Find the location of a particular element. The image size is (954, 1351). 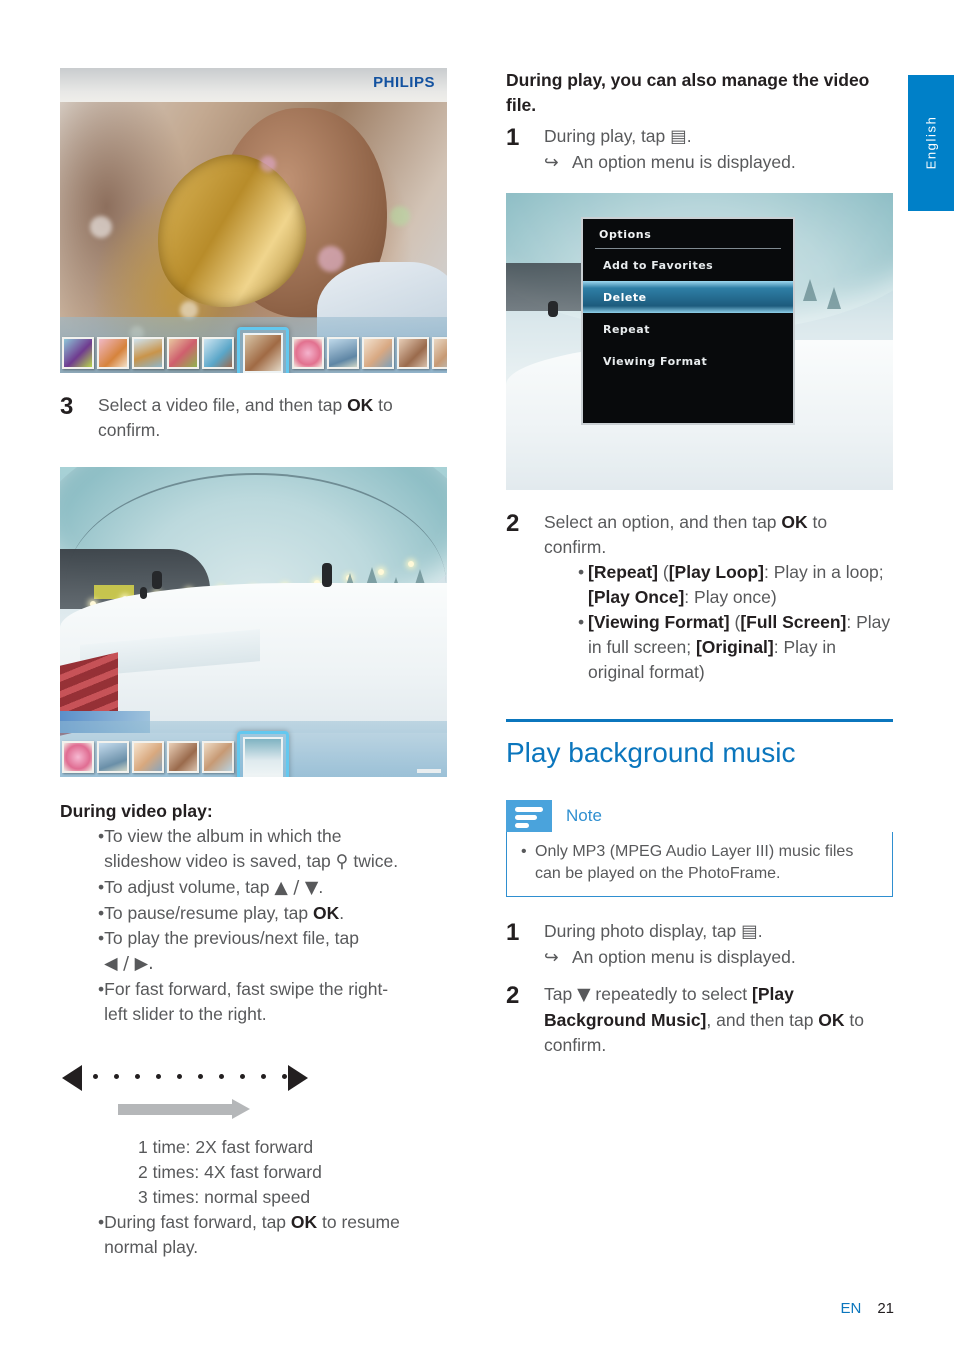

step-2-ok-label: OK is located at coordinates (794, 522).